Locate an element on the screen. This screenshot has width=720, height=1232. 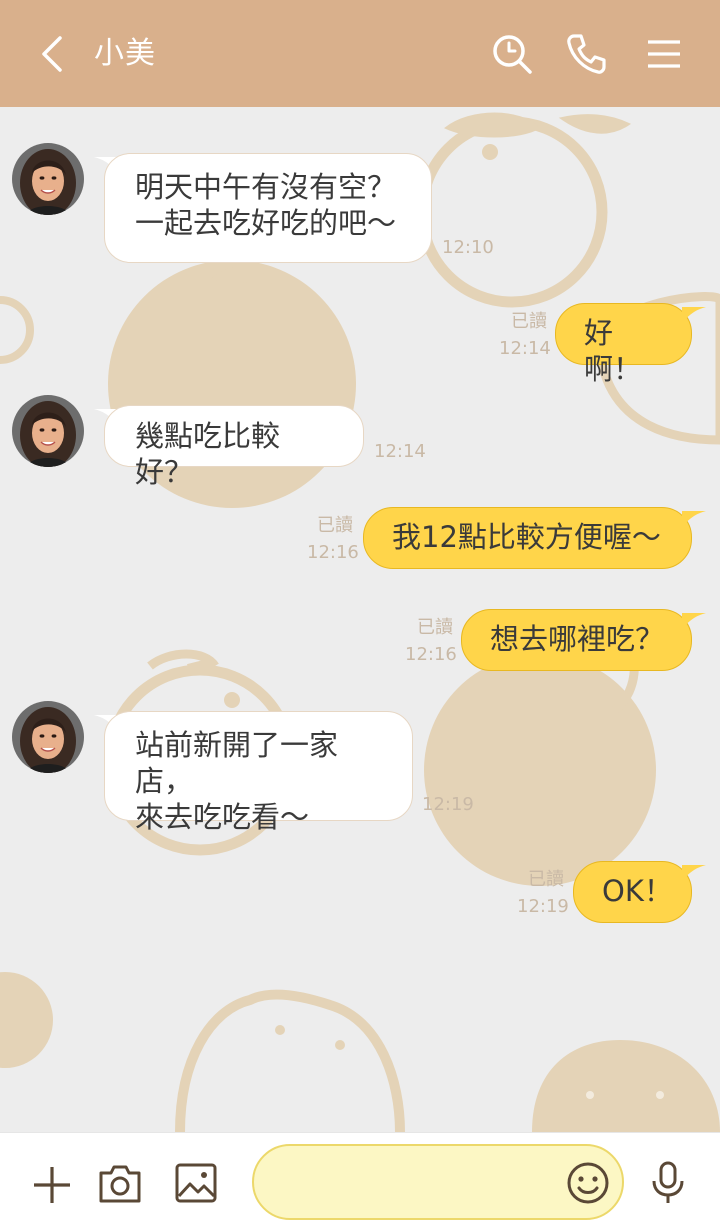
menu-button is located at coordinates (664, 54).